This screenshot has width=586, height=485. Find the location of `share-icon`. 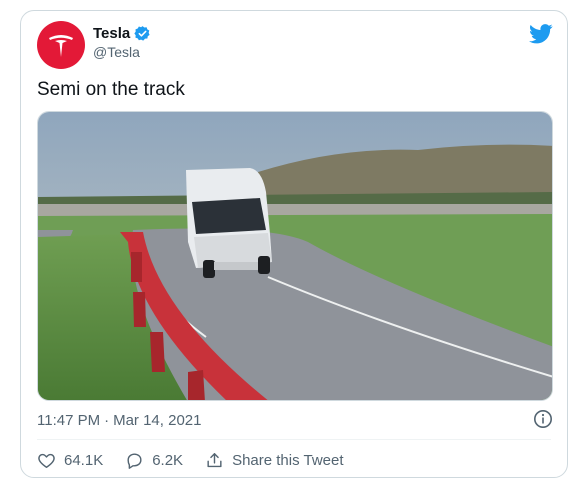

share-icon is located at coordinates (214, 460).